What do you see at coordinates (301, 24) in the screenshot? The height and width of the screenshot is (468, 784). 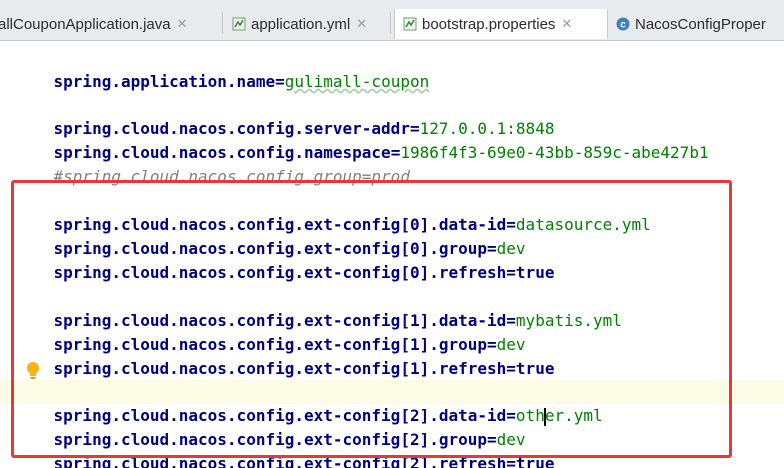 I see `tab-label: application.yml` at bounding box center [301, 24].